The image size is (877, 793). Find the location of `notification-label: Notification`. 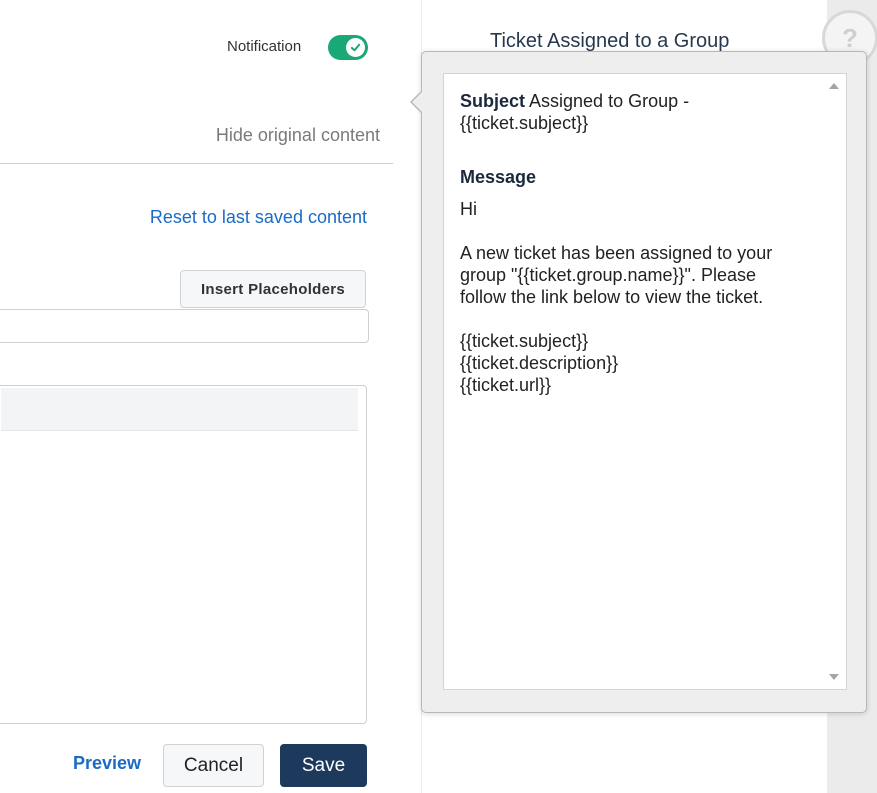

notification-label: Notification is located at coordinates (264, 46).